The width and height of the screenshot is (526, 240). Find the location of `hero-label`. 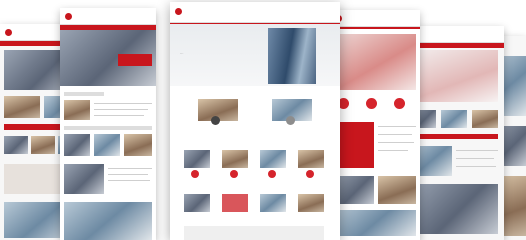

hero-label is located at coordinates (135, 60).